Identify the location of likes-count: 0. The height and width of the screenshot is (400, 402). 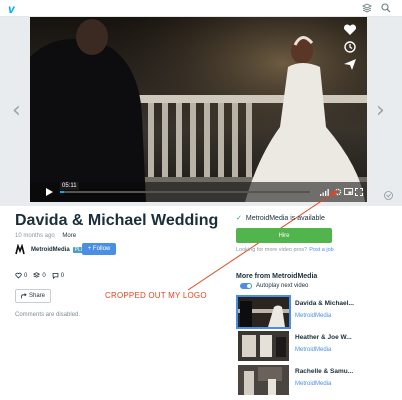
(26, 275).